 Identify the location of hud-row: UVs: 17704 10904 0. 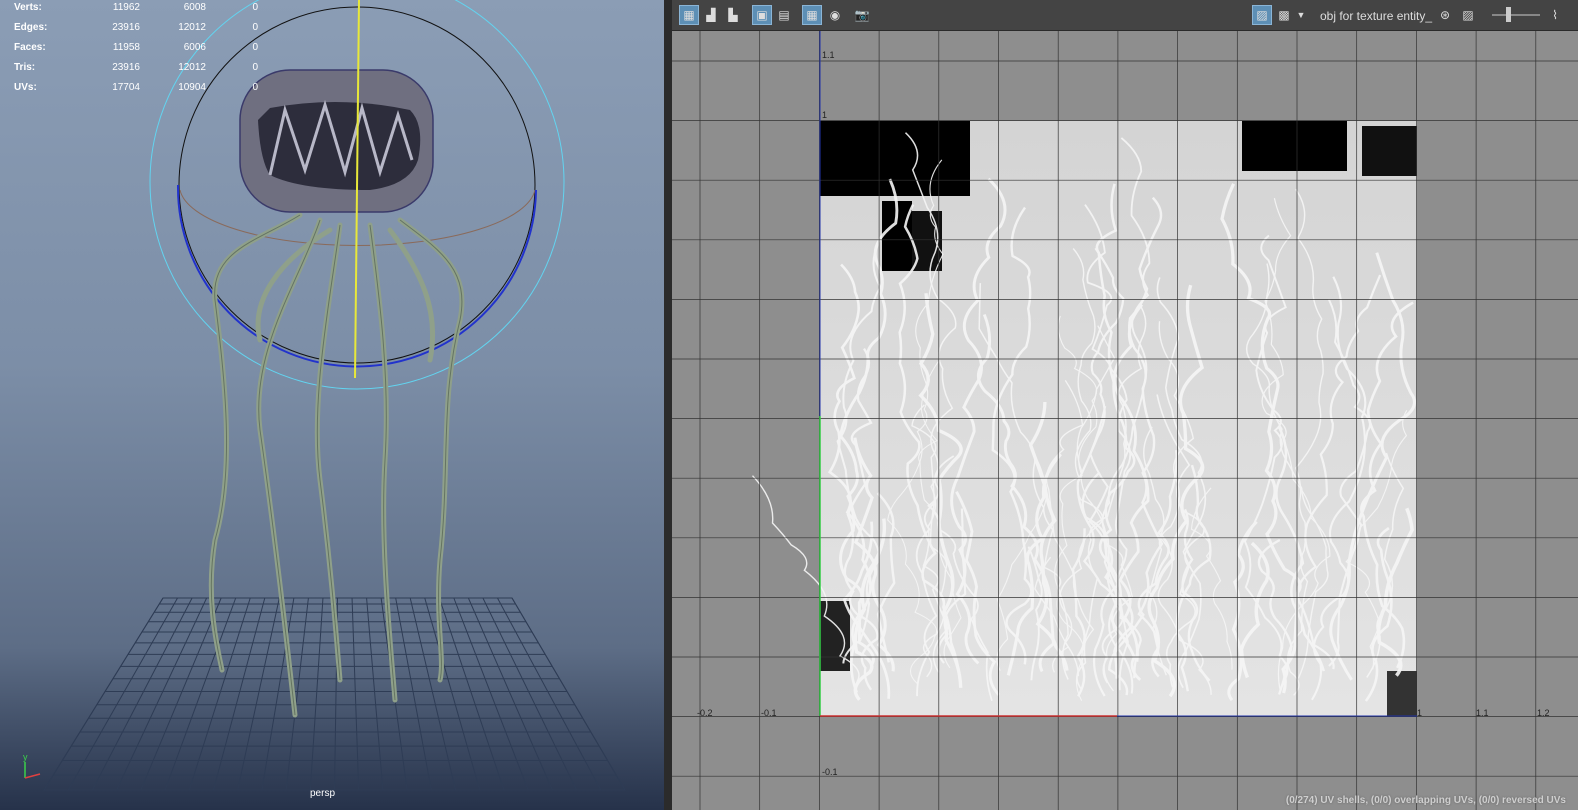
(144, 92).